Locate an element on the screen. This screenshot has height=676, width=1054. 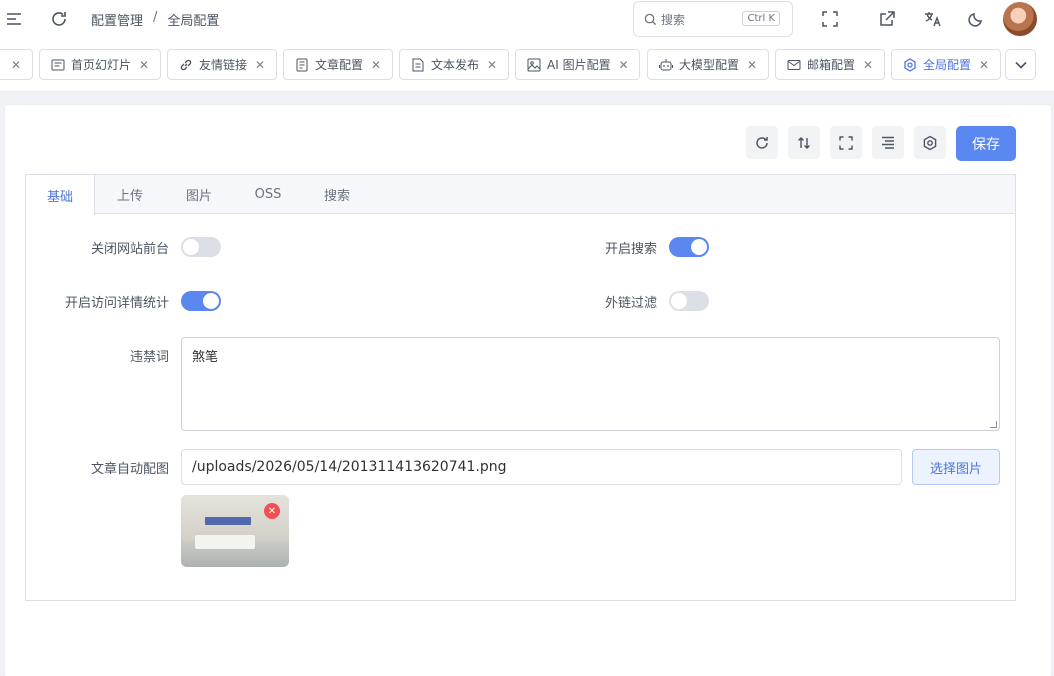
tab-search: 搜索 is located at coordinates (337, 194).